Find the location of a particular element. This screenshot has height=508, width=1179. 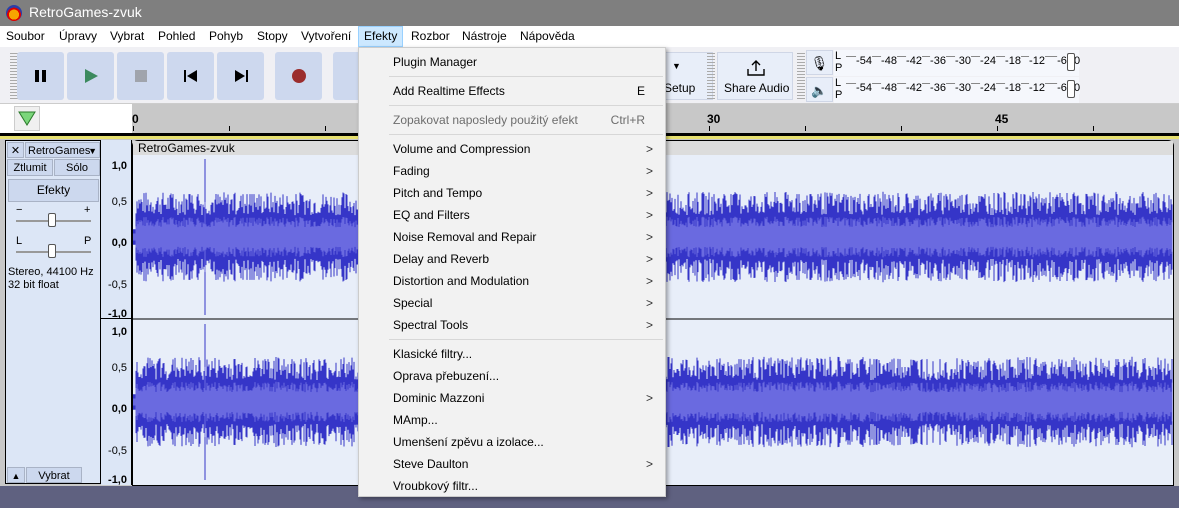

menu-item: Pitch and Tempo > is located at coordinates (512, 193).